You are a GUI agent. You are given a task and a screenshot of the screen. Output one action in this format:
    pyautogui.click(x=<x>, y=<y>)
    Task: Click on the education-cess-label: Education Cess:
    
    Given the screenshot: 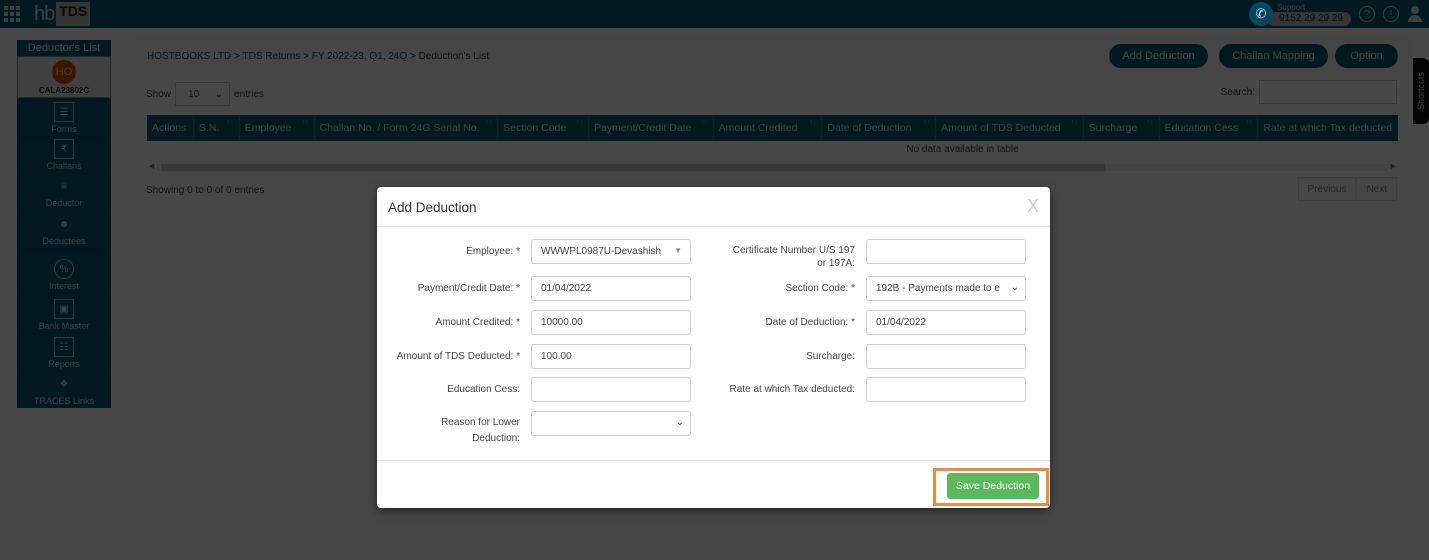 What is the action you would take?
    pyautogui.click(x=483, y=389)
    